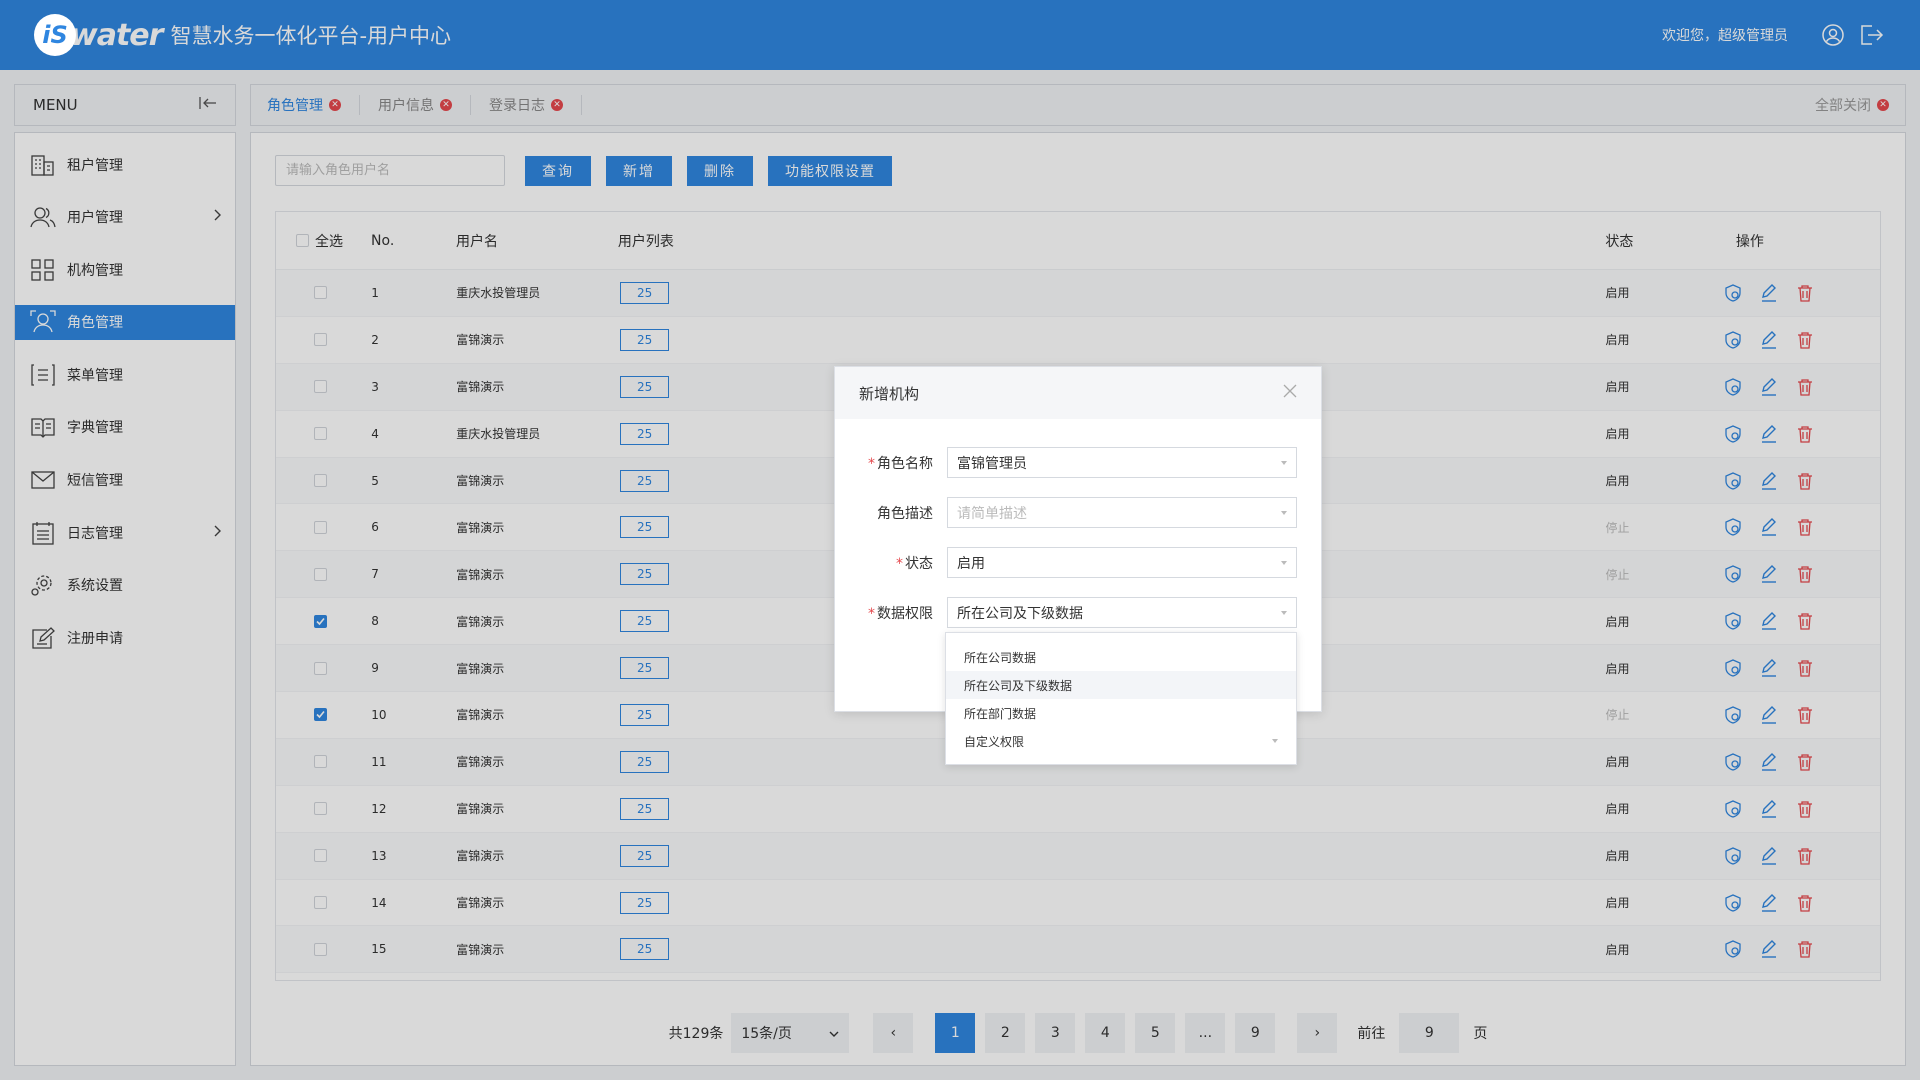  I want to click on status-value: 启用, so click(971, 563).